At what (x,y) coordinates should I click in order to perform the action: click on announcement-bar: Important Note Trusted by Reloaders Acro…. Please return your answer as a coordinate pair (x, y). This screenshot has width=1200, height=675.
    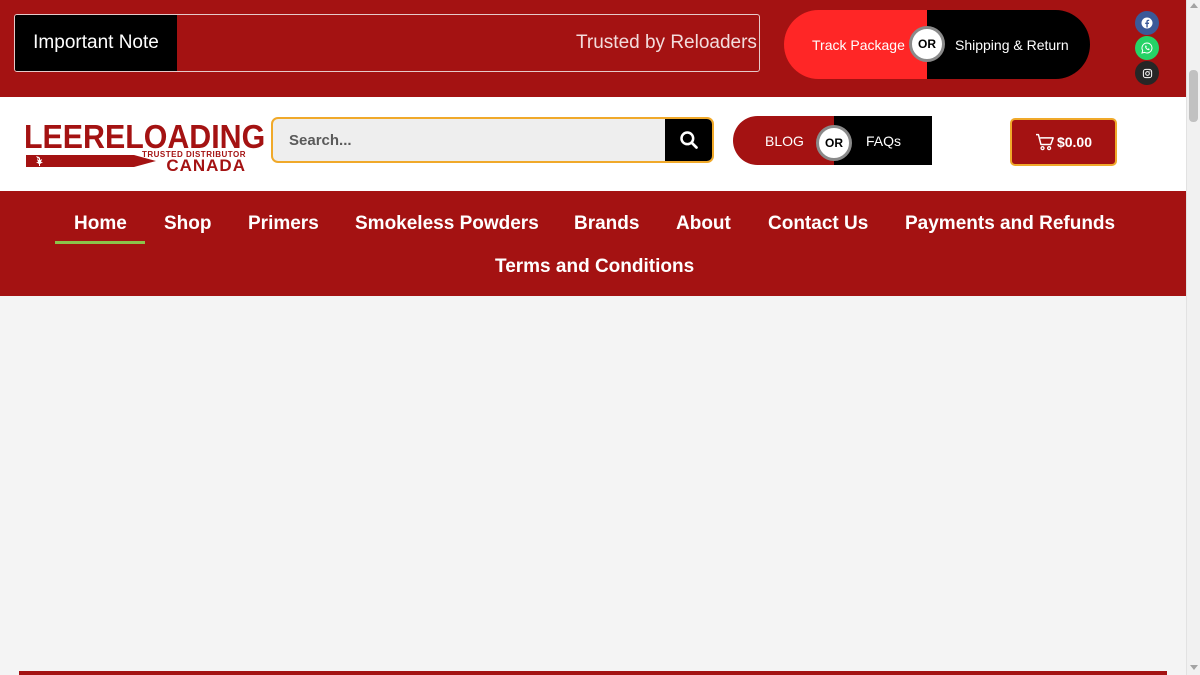
    Looking at the image, I should click on (387, 43).